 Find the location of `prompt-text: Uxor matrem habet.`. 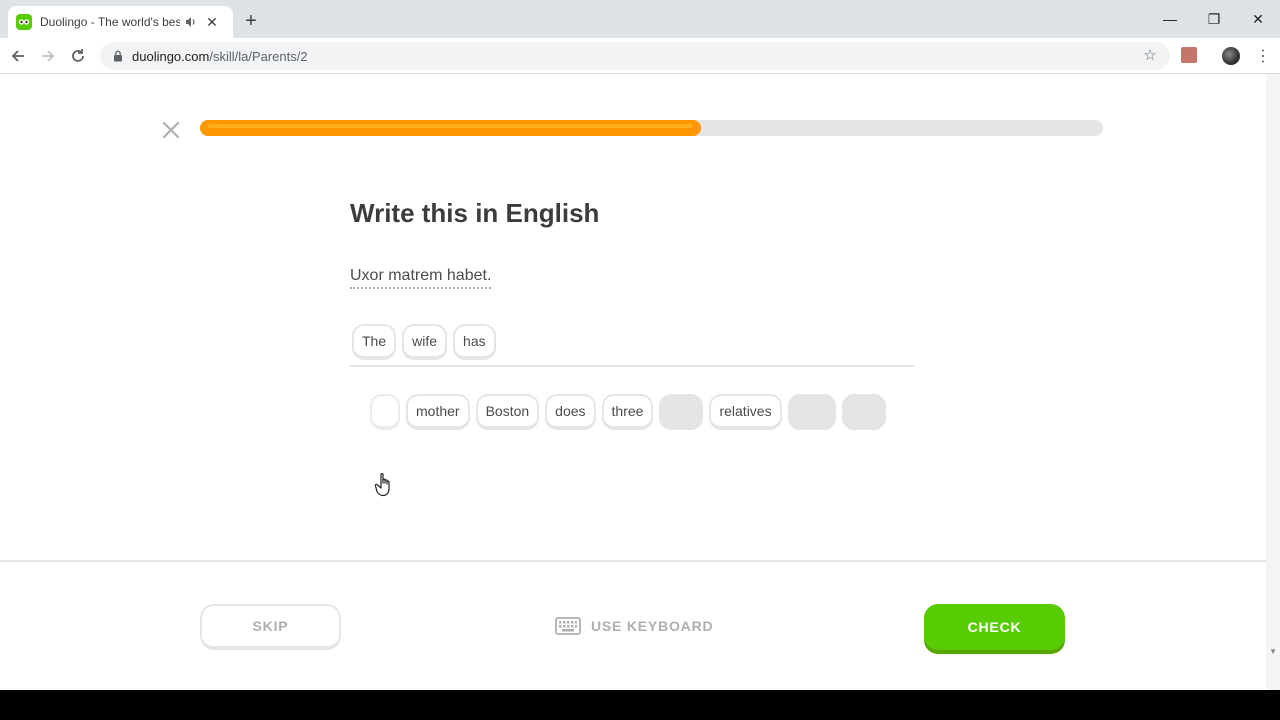

prompt-text: Uxor matrem habet. is located at coordinates (421, 278).